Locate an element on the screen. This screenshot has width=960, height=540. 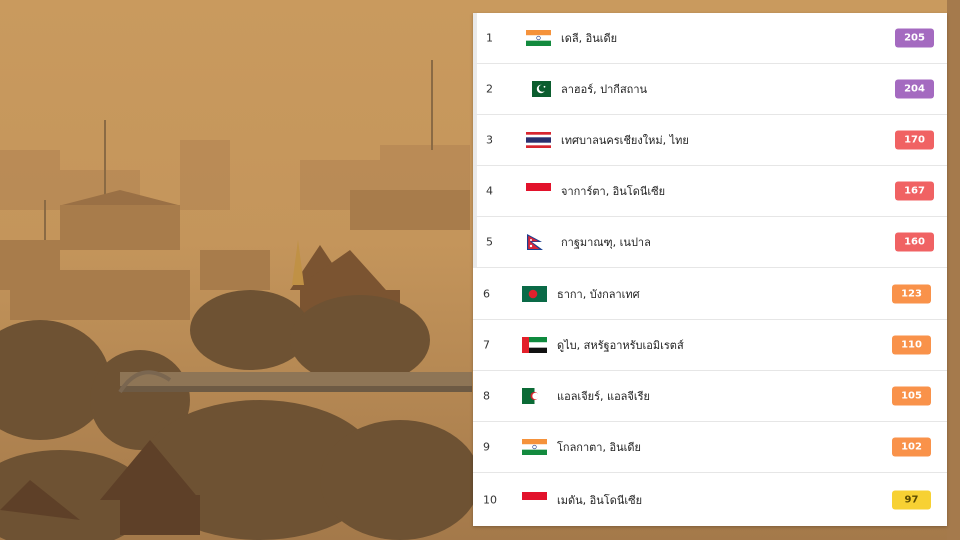
aqi-badge: 204 is located at coordinates (914, 89).